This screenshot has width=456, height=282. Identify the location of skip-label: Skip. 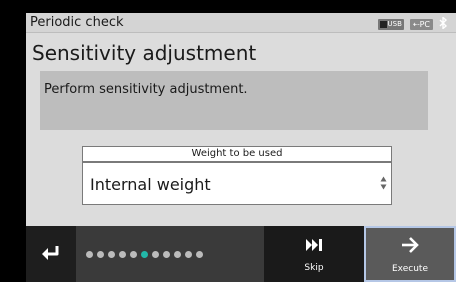
(314, 268).